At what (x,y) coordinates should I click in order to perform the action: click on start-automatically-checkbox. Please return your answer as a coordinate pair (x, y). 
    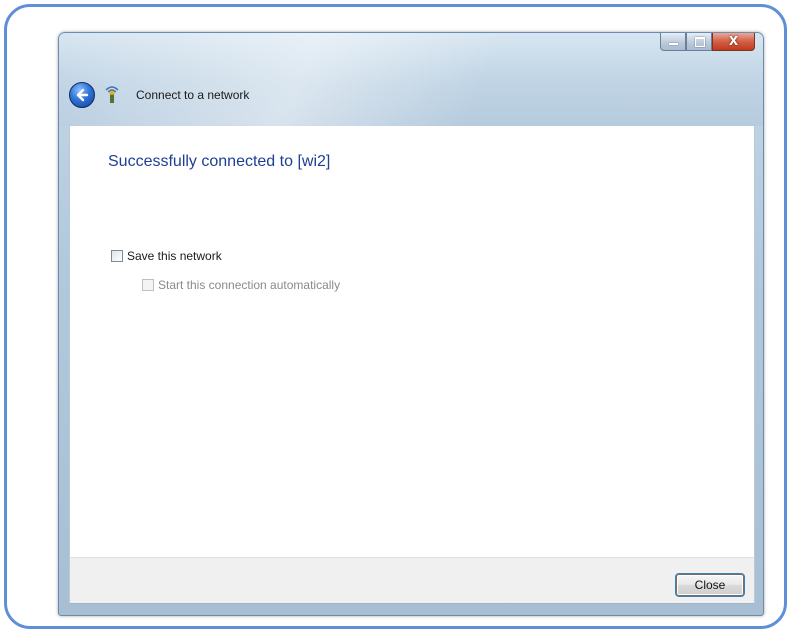
    Looking at the image, I should click on (148, 285).